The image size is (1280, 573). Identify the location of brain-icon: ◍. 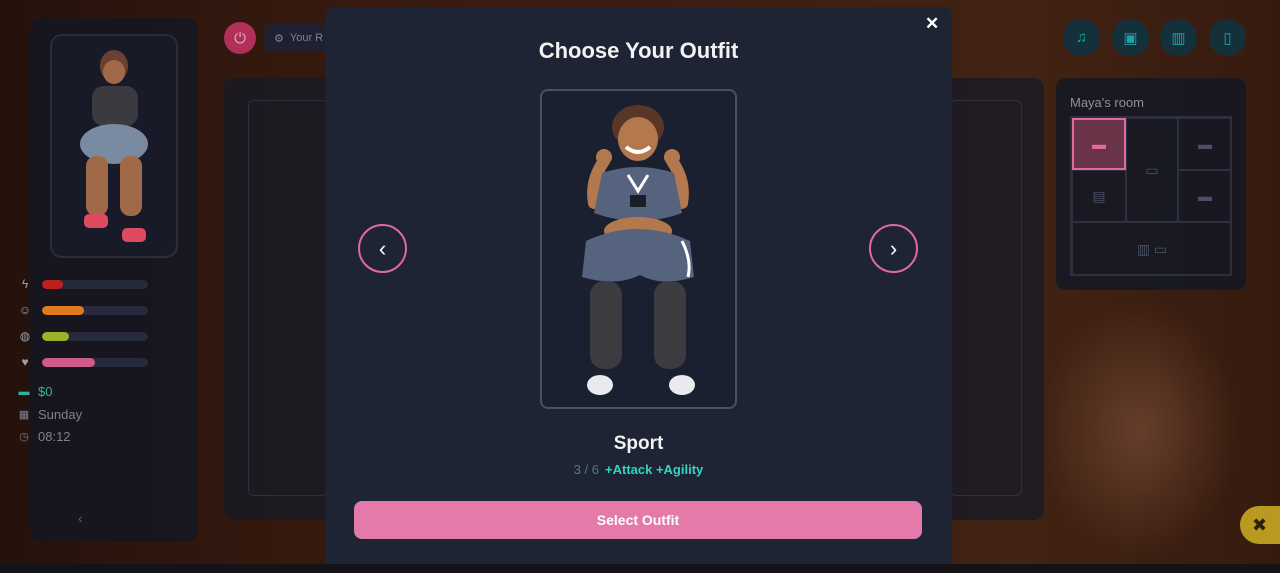
(25, 336).